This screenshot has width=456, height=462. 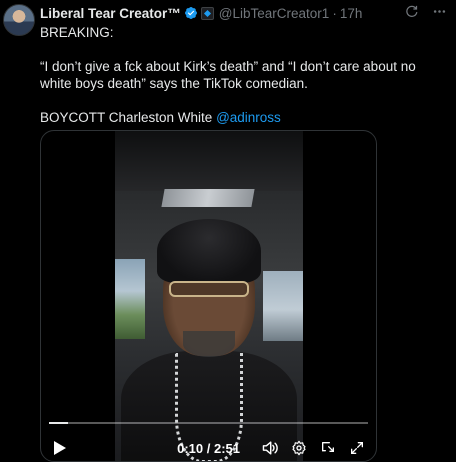 I want to click on fullscreen-icon, so click(x=357, y=448).